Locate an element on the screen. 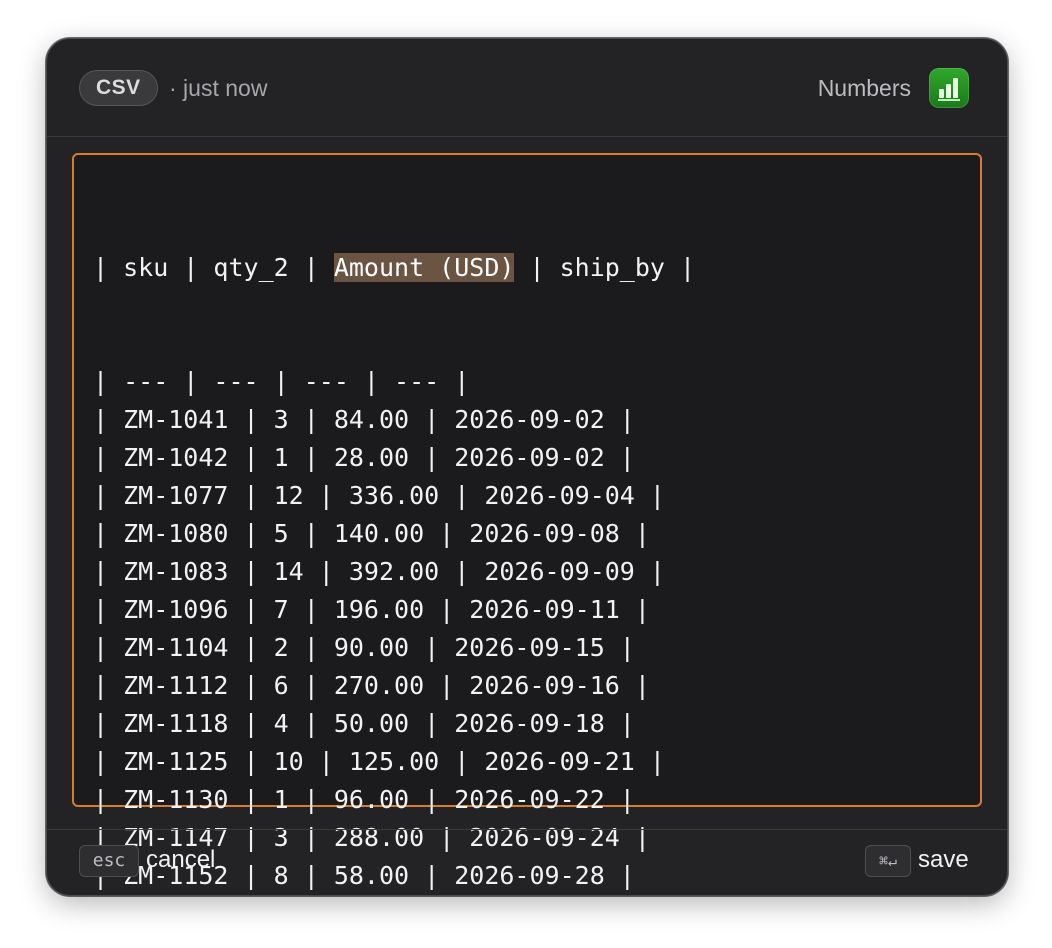 This screenshot has width=1052, height=948. table-row: | ZM-1104 | 2 | 90.00 | 2026-09-15 | is located at coordinates (364, 647).